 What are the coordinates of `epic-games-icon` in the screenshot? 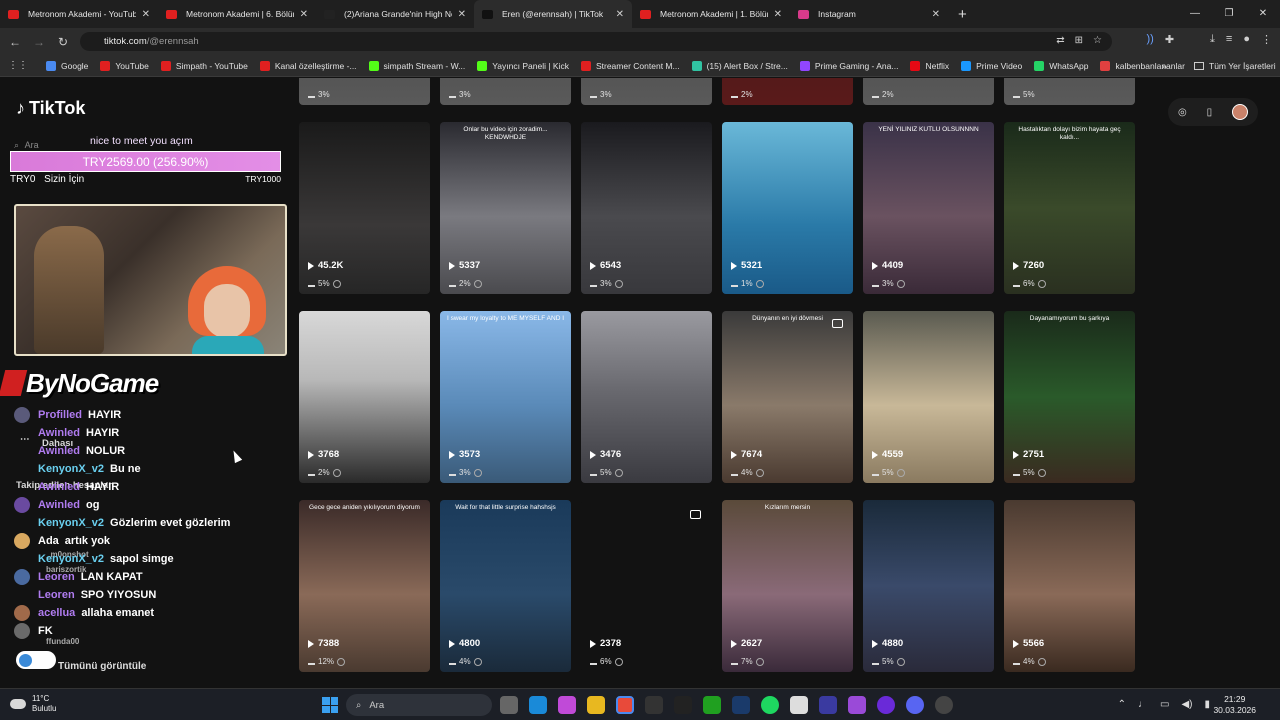 It's located at (654, 705).